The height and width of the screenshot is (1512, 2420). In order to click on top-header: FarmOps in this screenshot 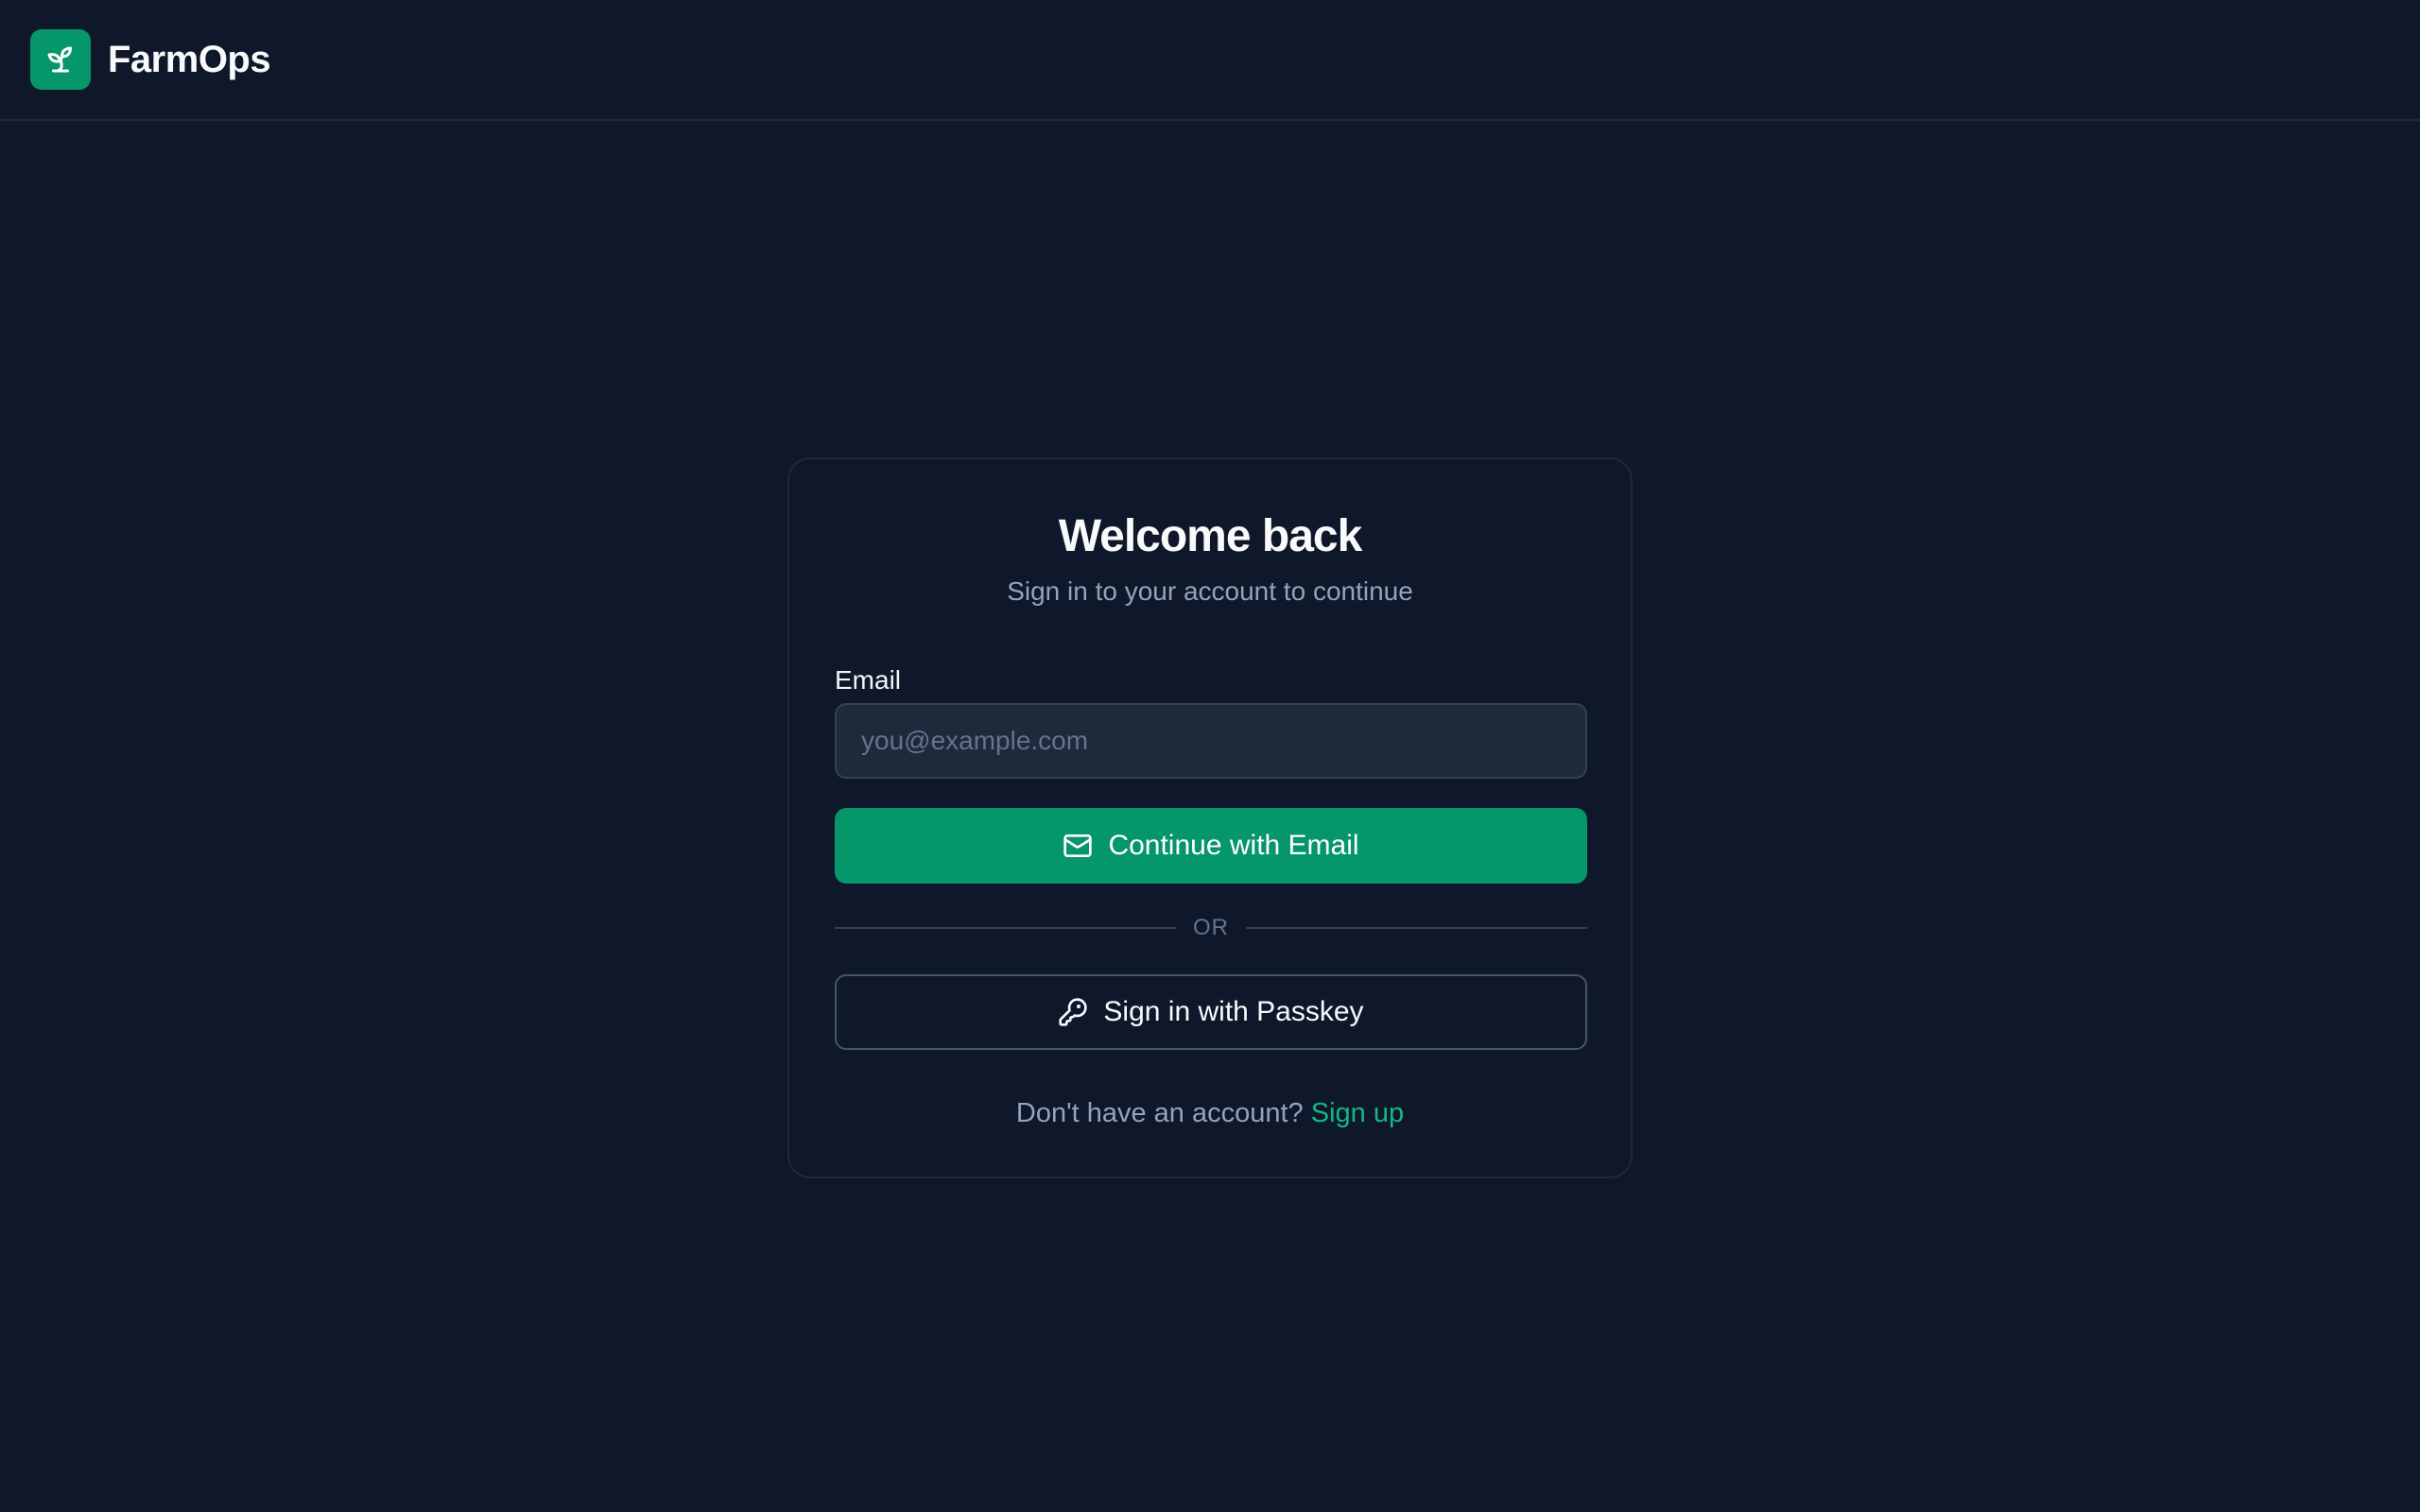, I will do `click(1210, 60)`.